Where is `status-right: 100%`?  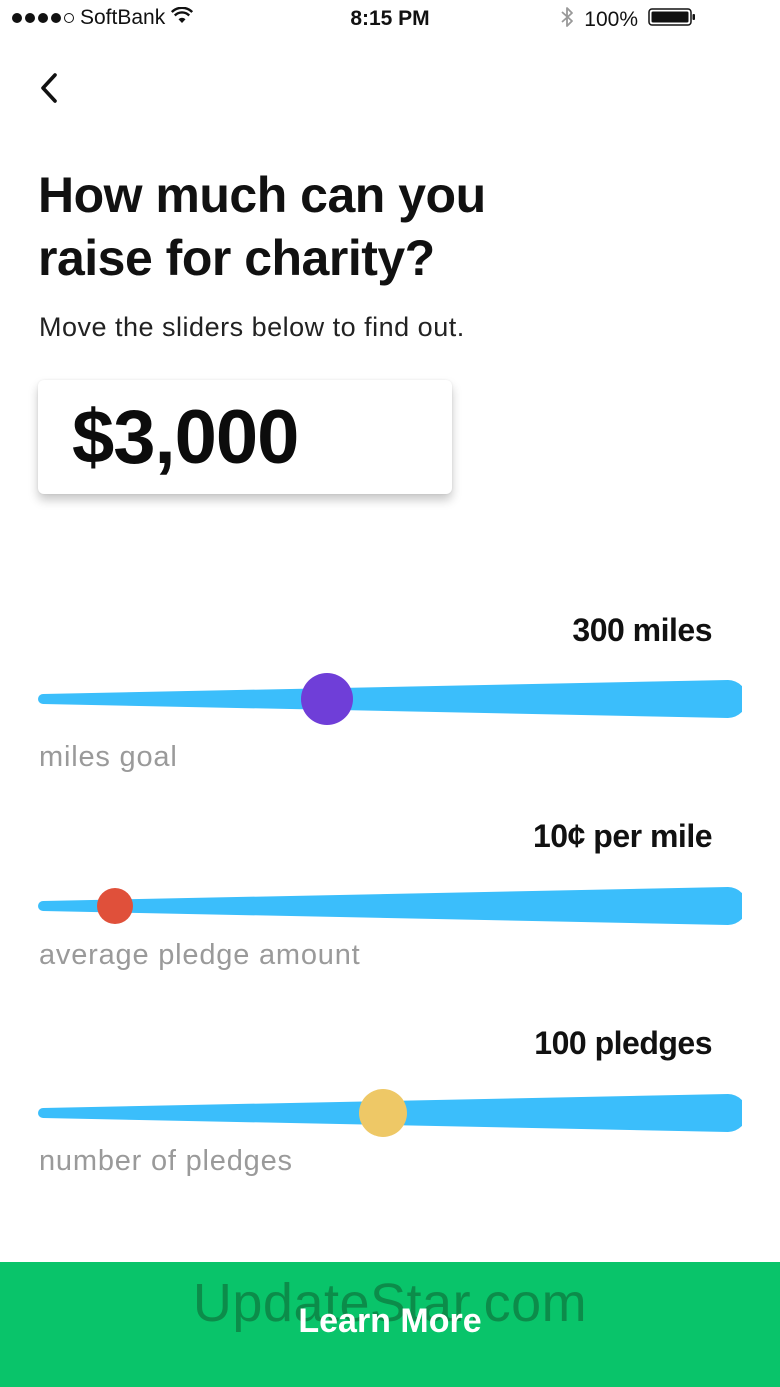 status-right: 100% is located at coordinates (628, 19).